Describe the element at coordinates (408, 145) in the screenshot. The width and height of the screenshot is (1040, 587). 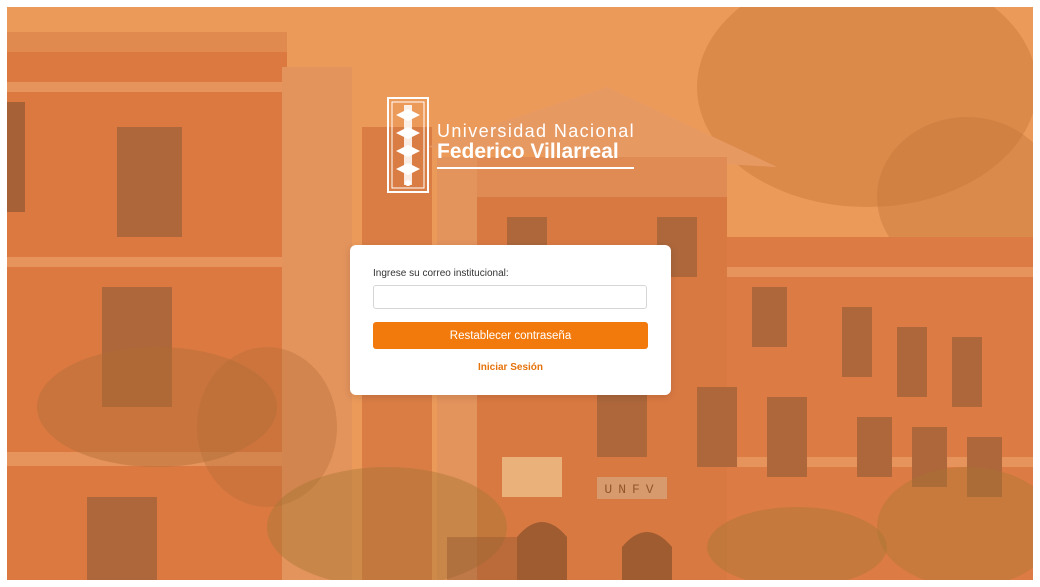
I see `university-emblem-icon` at that location.